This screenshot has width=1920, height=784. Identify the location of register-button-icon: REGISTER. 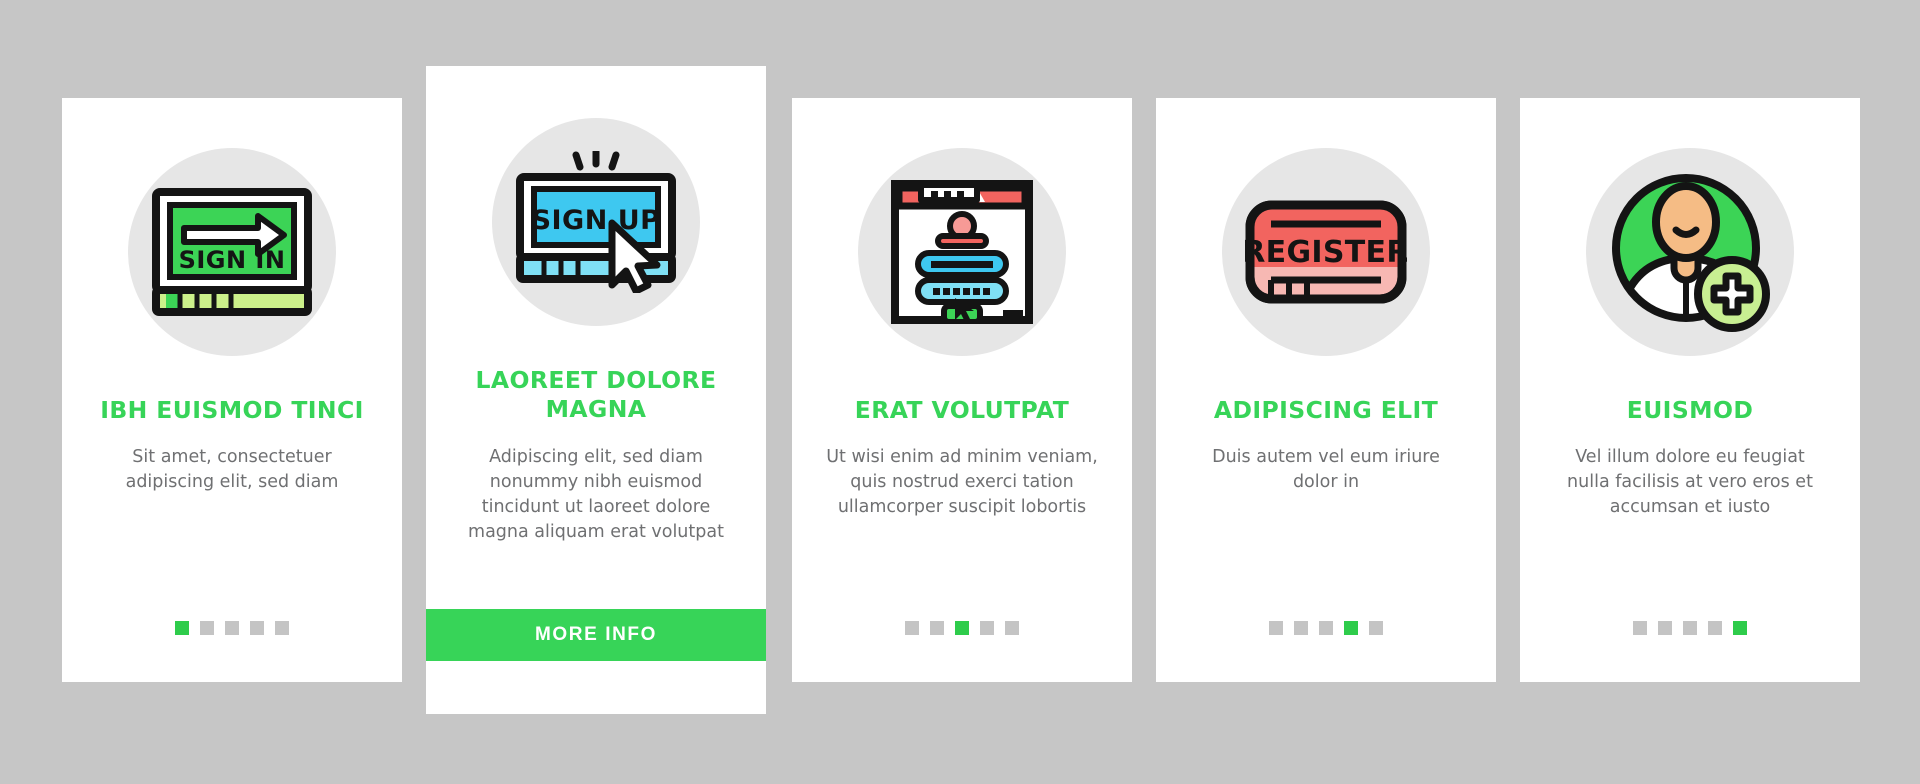
(1326, 252).